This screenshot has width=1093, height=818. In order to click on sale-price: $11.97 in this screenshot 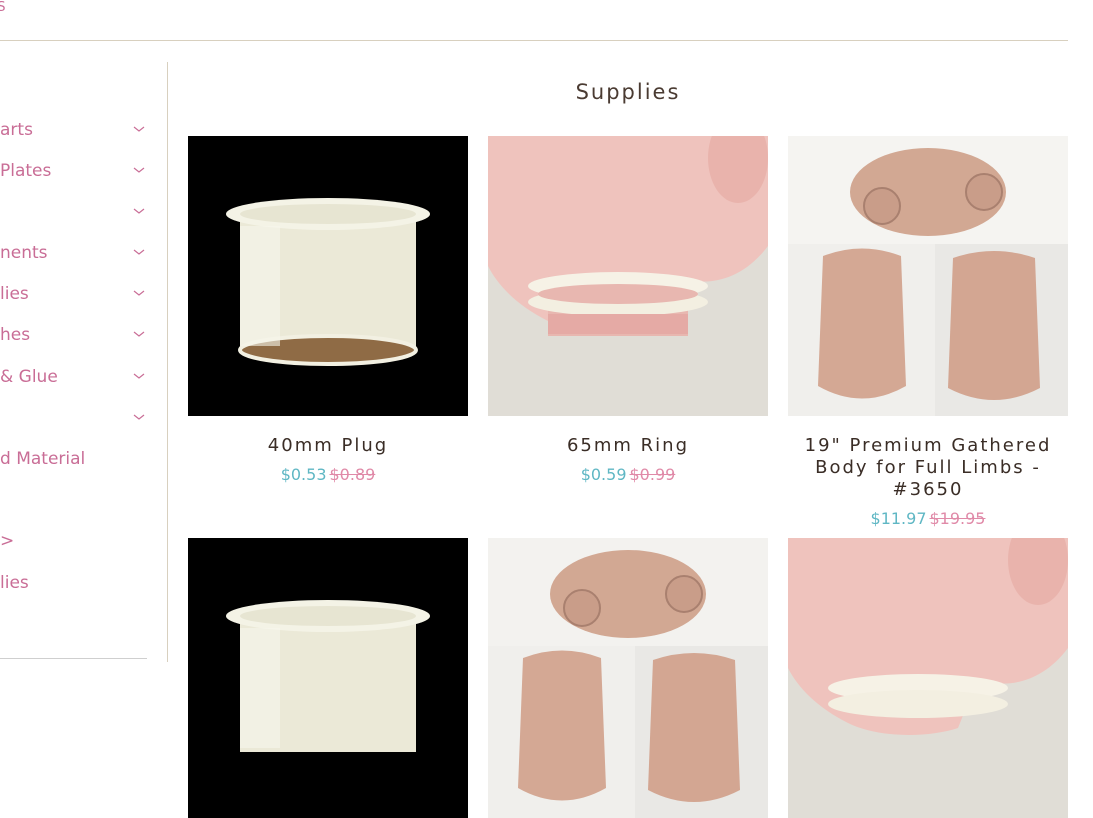, I will do `click(898, 518)`.